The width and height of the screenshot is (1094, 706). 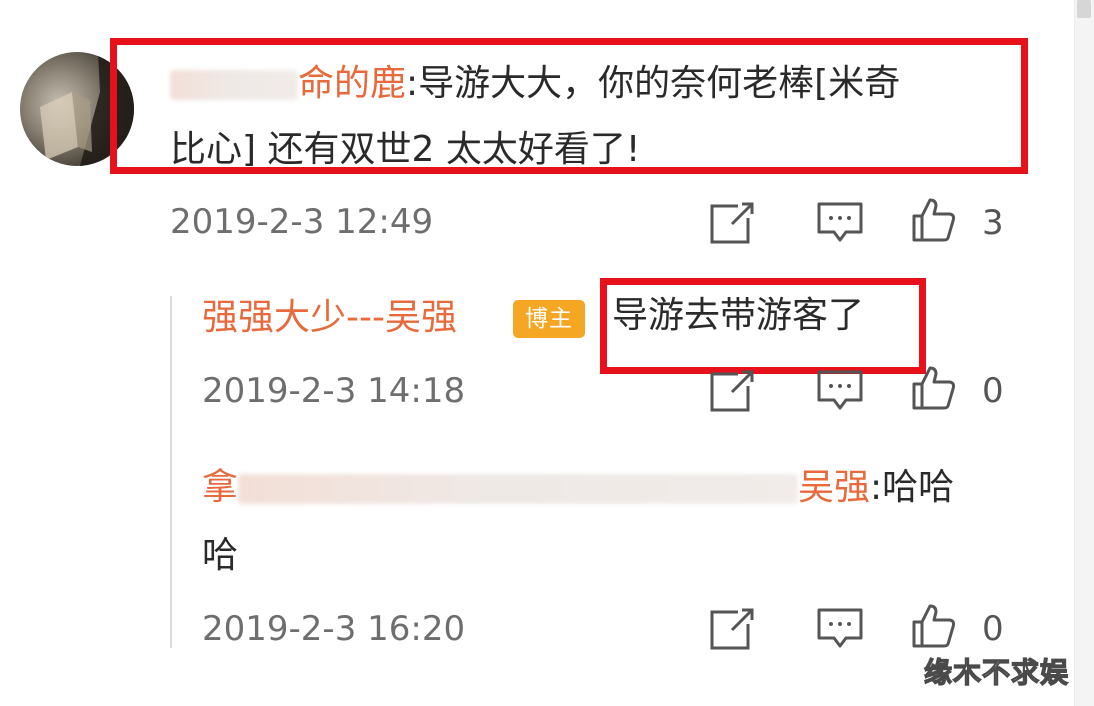 What do you see at coordinates (993, 391) in the screenshot?
I see `reply-1-like-count: 0` at bounding box center [993, 391].